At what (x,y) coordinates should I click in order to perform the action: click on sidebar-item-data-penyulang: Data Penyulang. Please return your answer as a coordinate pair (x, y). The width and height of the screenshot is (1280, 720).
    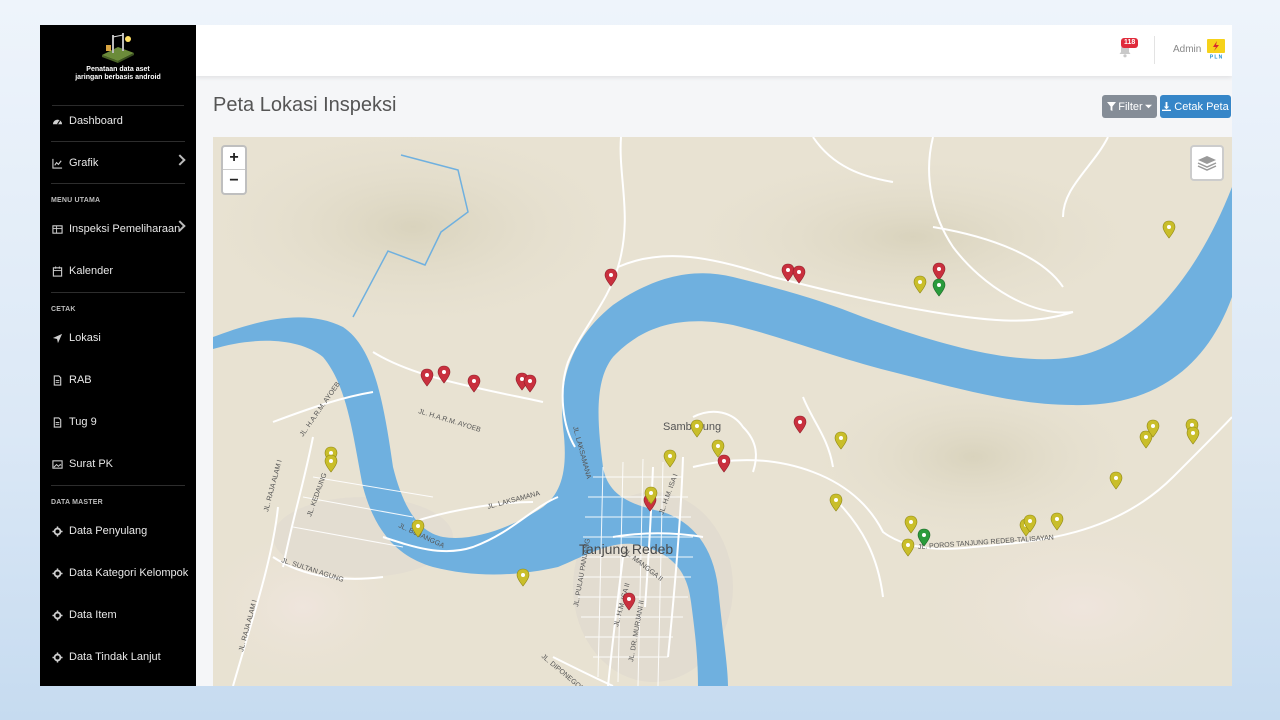
    Looking at the image, I should click on (118, 531).